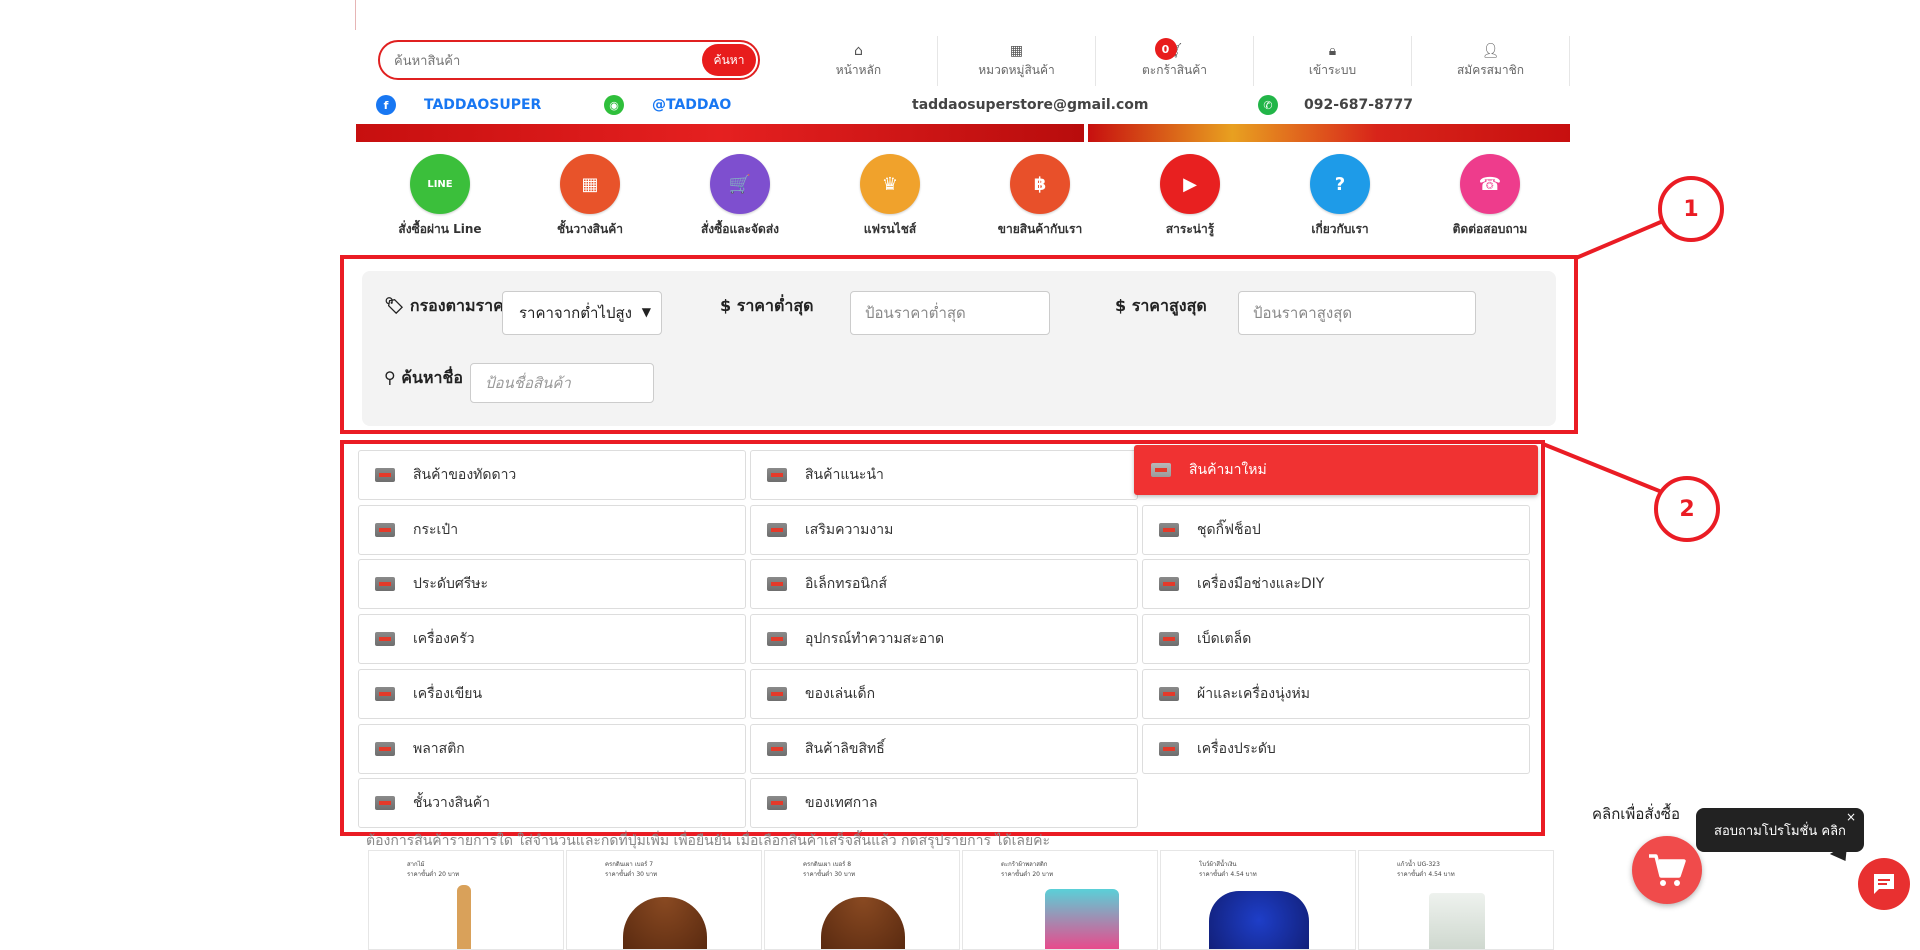  What do you see at coordinates (562, 383) in the screenshot?
I see `name-search-input: ป้อนชื่อสินค้า` at bounding box center [562, 383].